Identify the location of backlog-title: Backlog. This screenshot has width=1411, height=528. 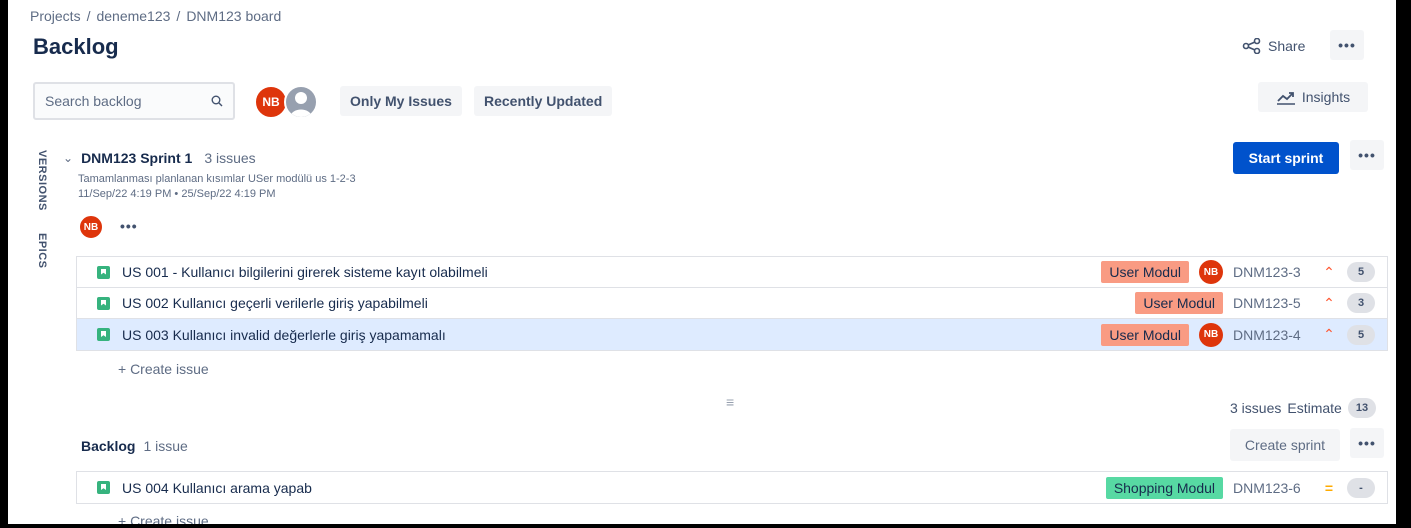
(108, 446).